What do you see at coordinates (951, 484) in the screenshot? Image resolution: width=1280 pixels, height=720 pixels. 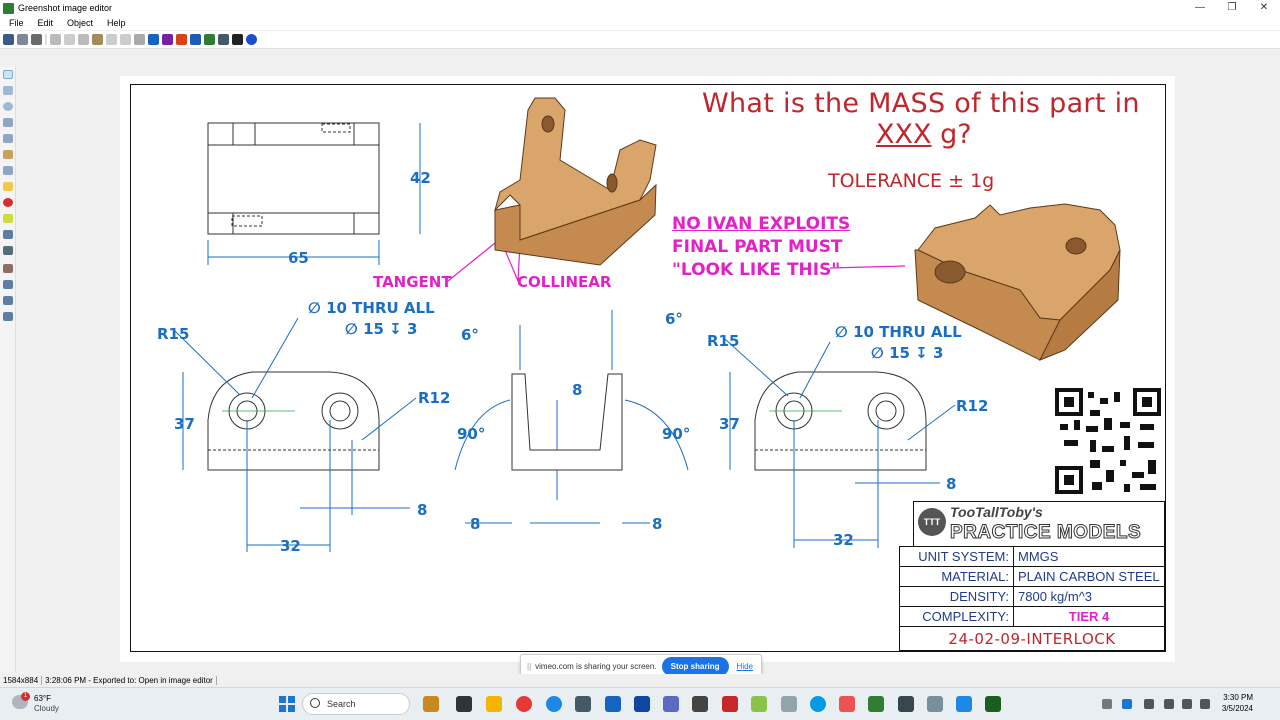 I see `dim-8-right: 8` at bounding box center [951, 484].